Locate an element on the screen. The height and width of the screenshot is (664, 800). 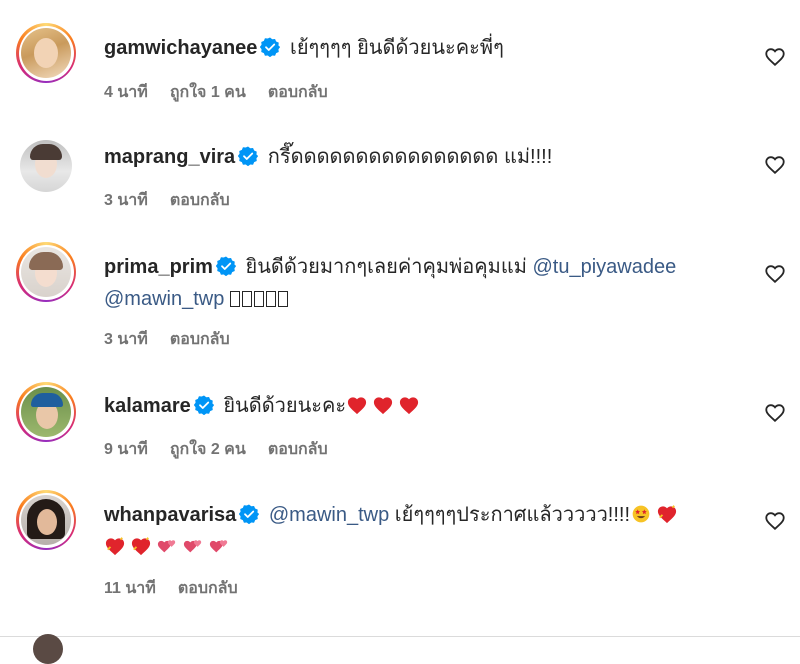
comment-time: 9 นาที is located at coordinates (126, 449).